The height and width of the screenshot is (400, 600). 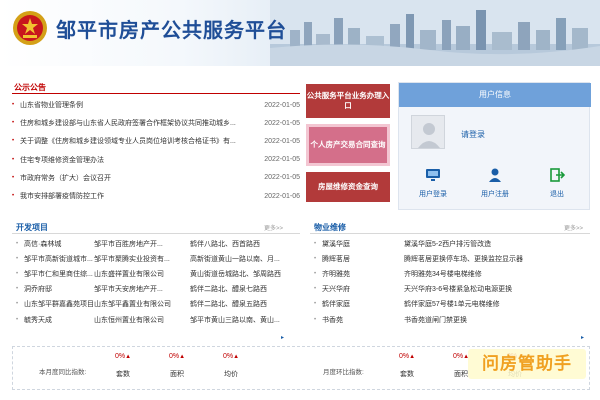 I want to click on notice-text: 我市安排部署疫情防控工作, so click(x=139, y=196).